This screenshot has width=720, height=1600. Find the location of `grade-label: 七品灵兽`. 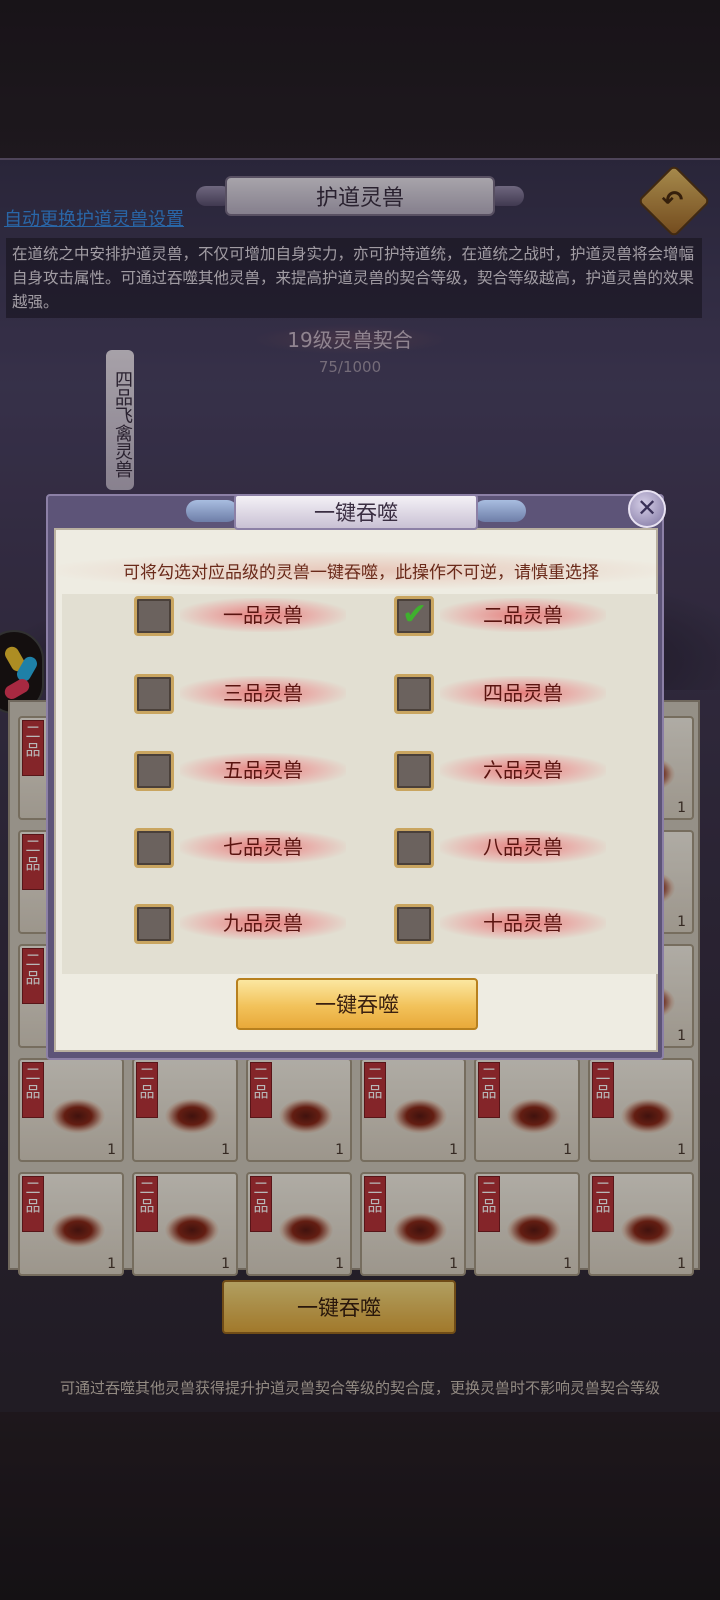

grade-label: 七品灵兽 is located at coordinates (263, 847).